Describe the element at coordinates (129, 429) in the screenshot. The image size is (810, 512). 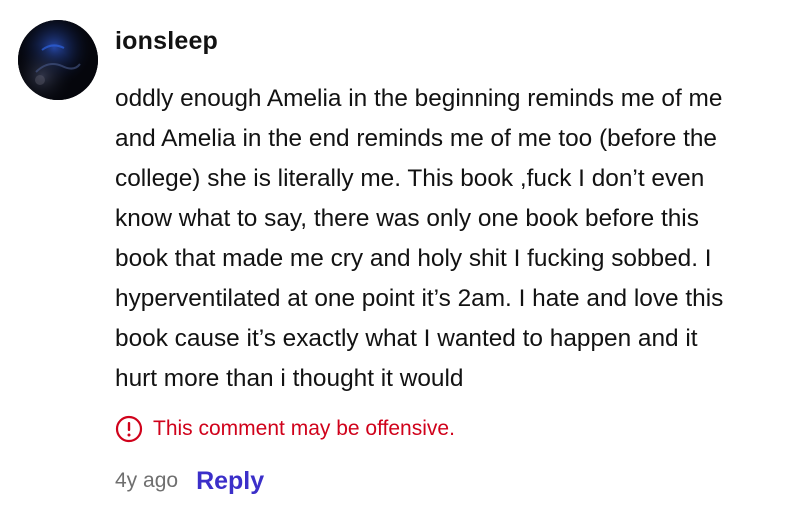
I see `exclamation-circle-icon` at that location.